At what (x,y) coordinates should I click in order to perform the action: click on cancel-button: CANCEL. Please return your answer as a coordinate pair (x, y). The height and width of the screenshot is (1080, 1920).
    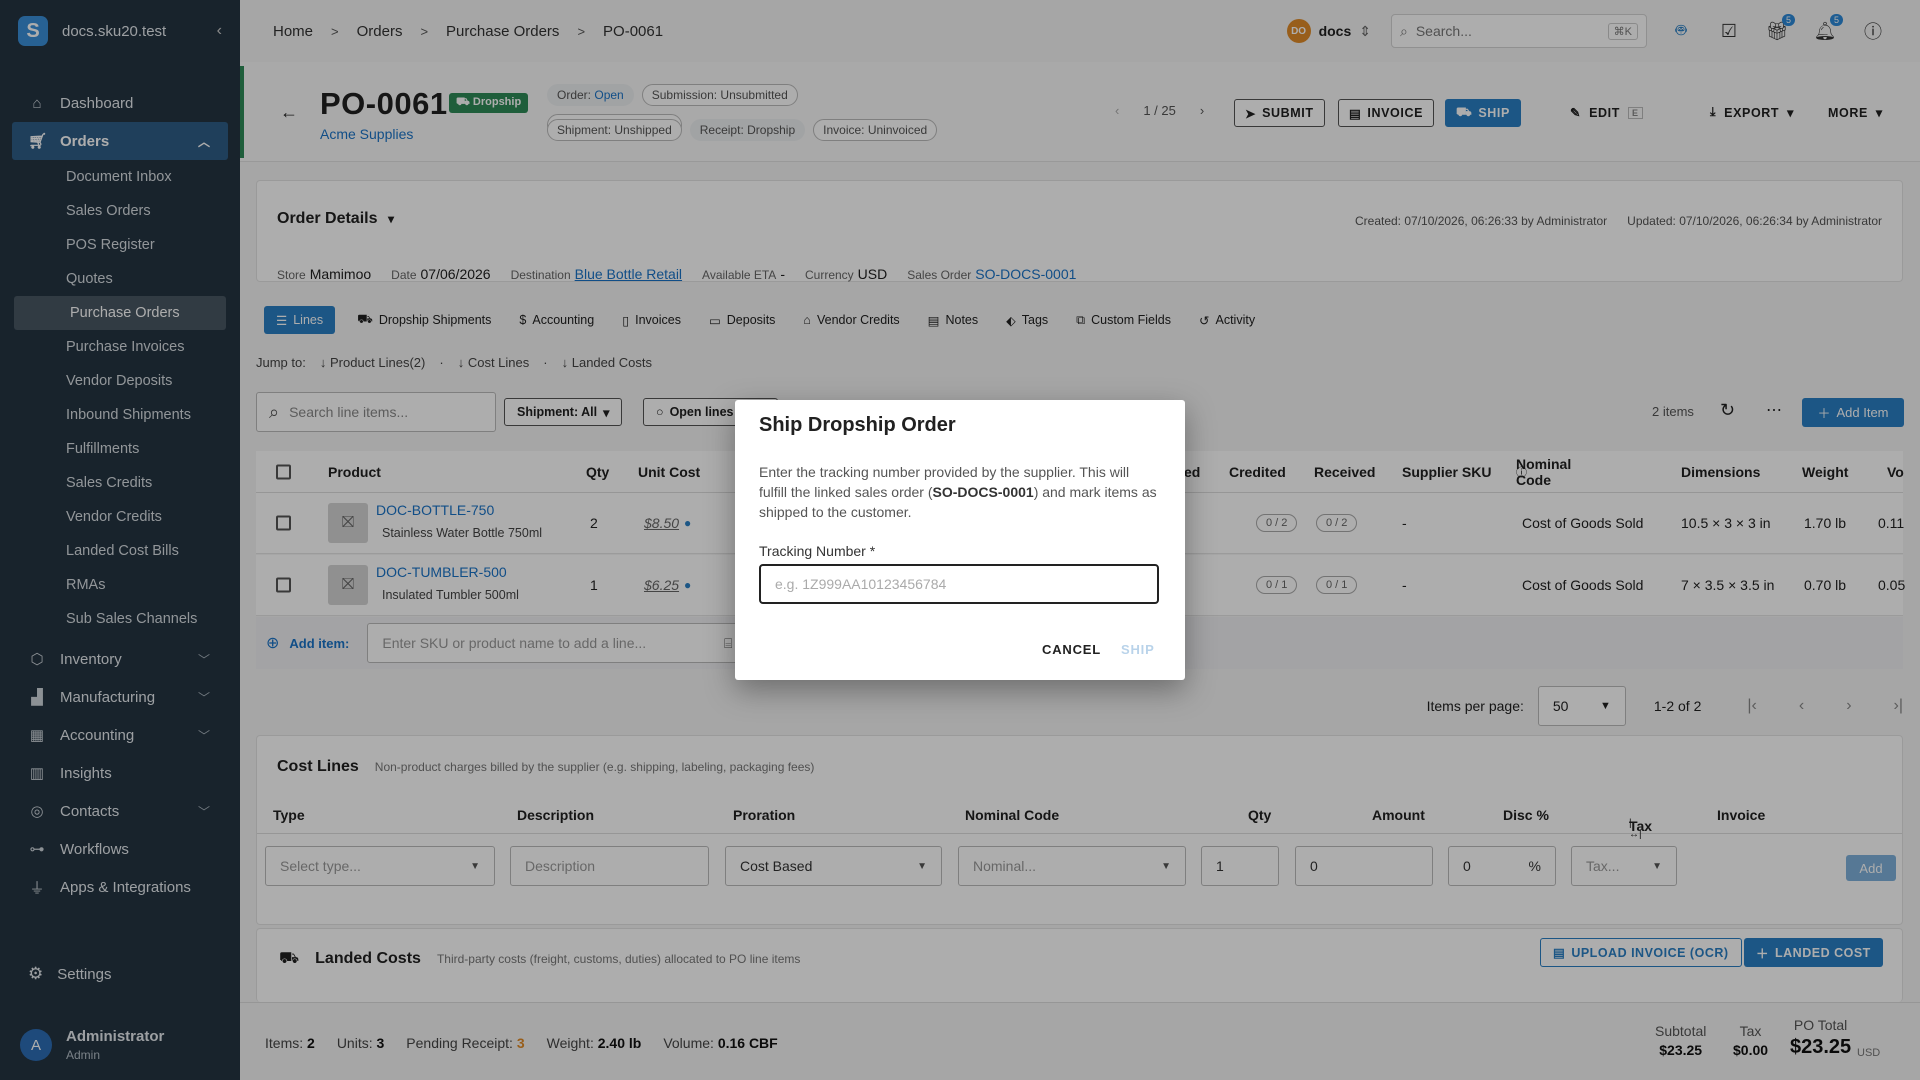
    Looking at the image, I should click on (1071, 649).